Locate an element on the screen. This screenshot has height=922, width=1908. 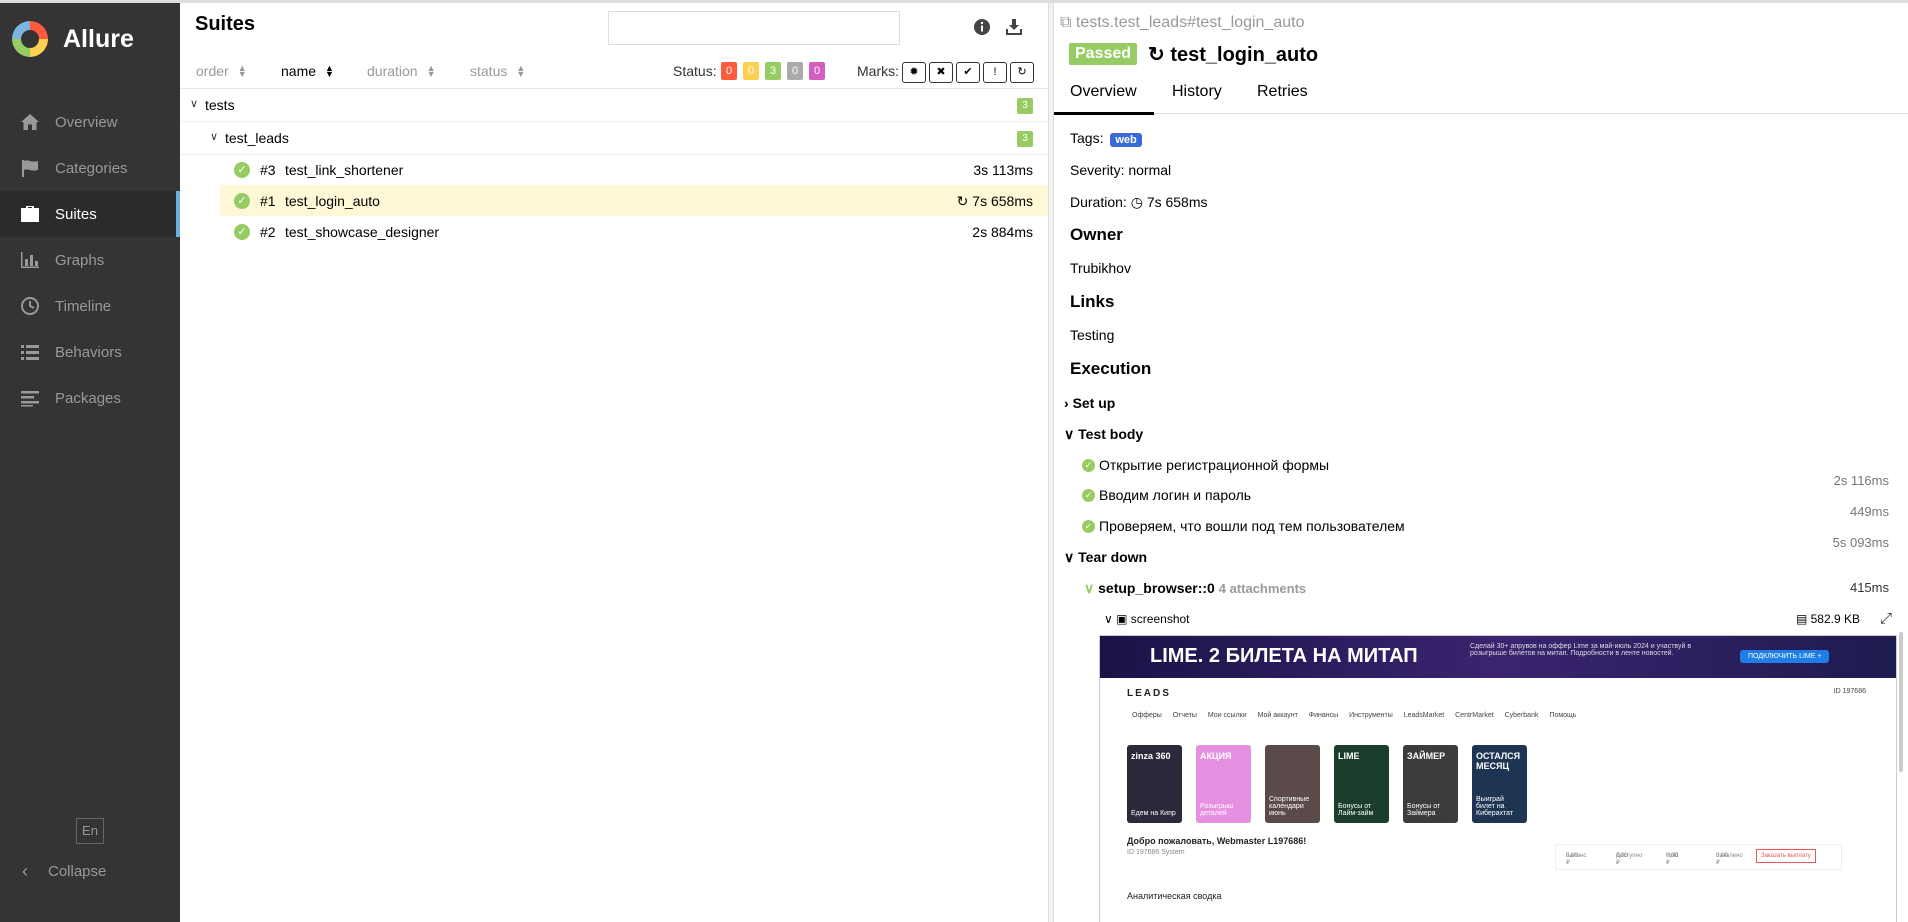
step-label: Открытие регистрационной формы is located at coordinates (1214, 465).